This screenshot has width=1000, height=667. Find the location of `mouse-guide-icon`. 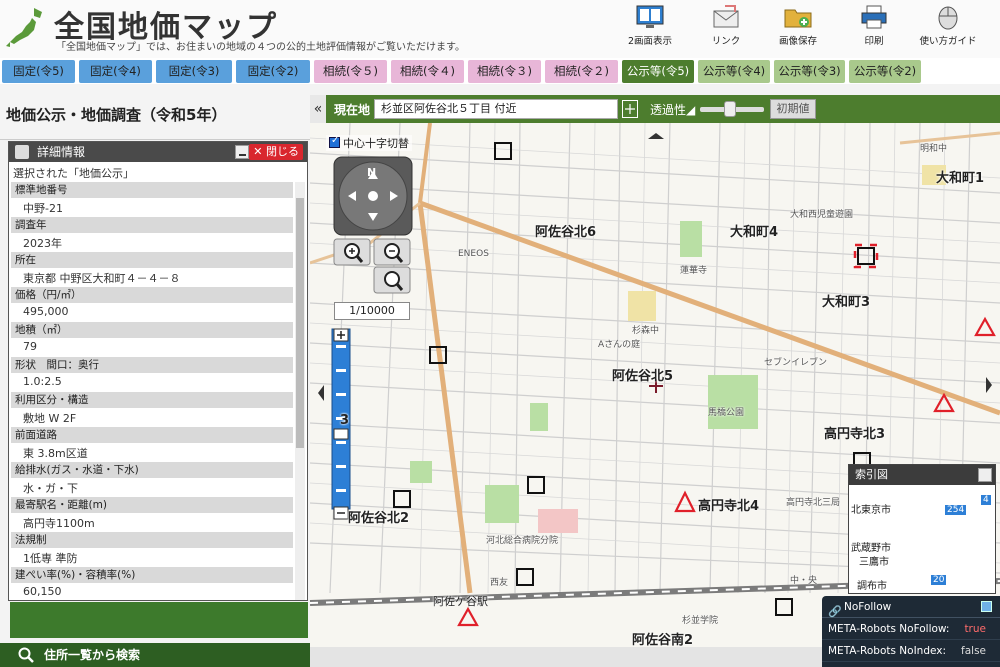

mouse-guide-icon is located at coordinates (948, 18).